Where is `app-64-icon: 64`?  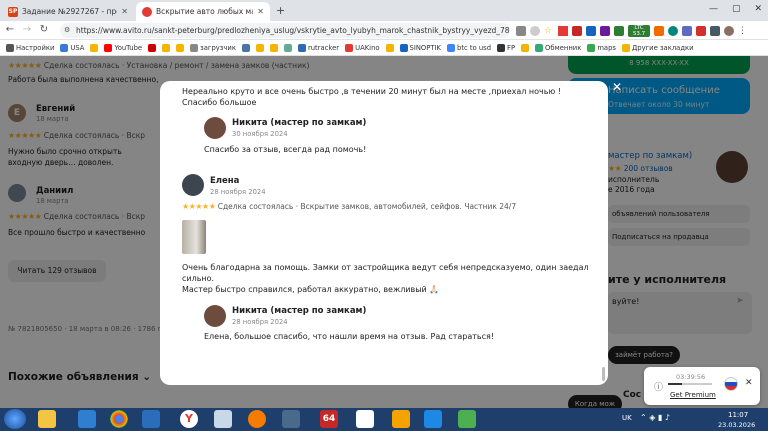
app-64-icon: 64 is located at coordinates (329, 419).